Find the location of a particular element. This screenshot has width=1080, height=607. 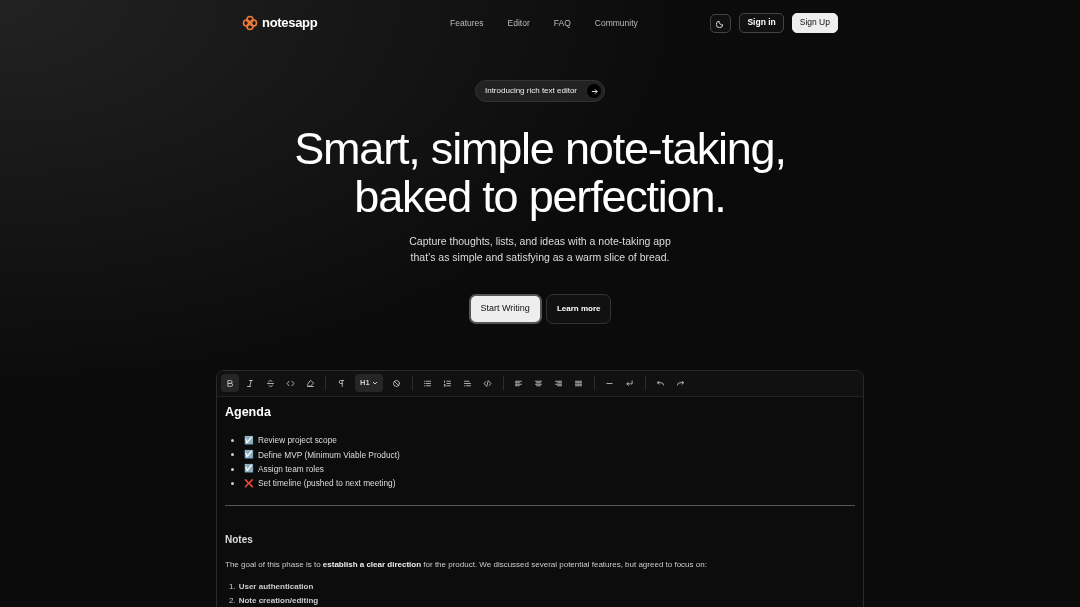

numbered-list-icon is located at coordinates (448, 383).